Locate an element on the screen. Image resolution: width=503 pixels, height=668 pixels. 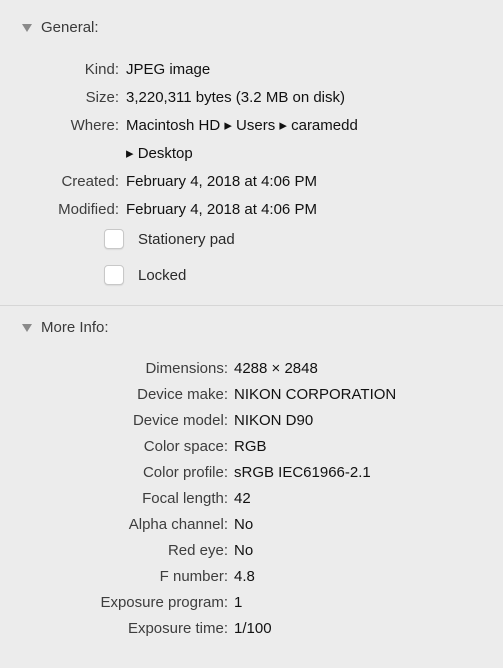
exposure-program-value: 1 is located at coordinates (238, 602).